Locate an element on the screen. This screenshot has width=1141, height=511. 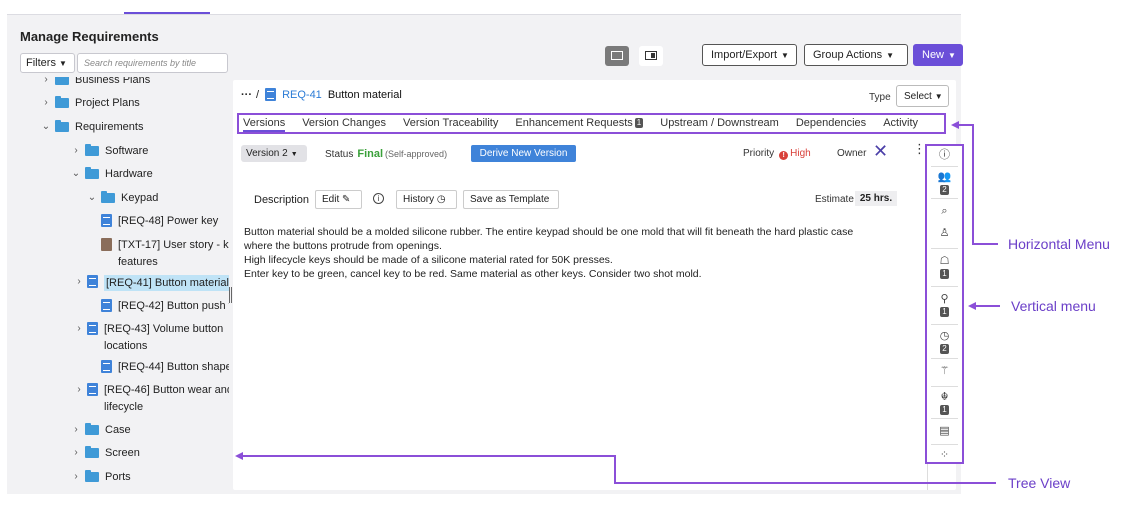
tree-folder-item: ⌄ Hardware is located at coordinates (111, 177).